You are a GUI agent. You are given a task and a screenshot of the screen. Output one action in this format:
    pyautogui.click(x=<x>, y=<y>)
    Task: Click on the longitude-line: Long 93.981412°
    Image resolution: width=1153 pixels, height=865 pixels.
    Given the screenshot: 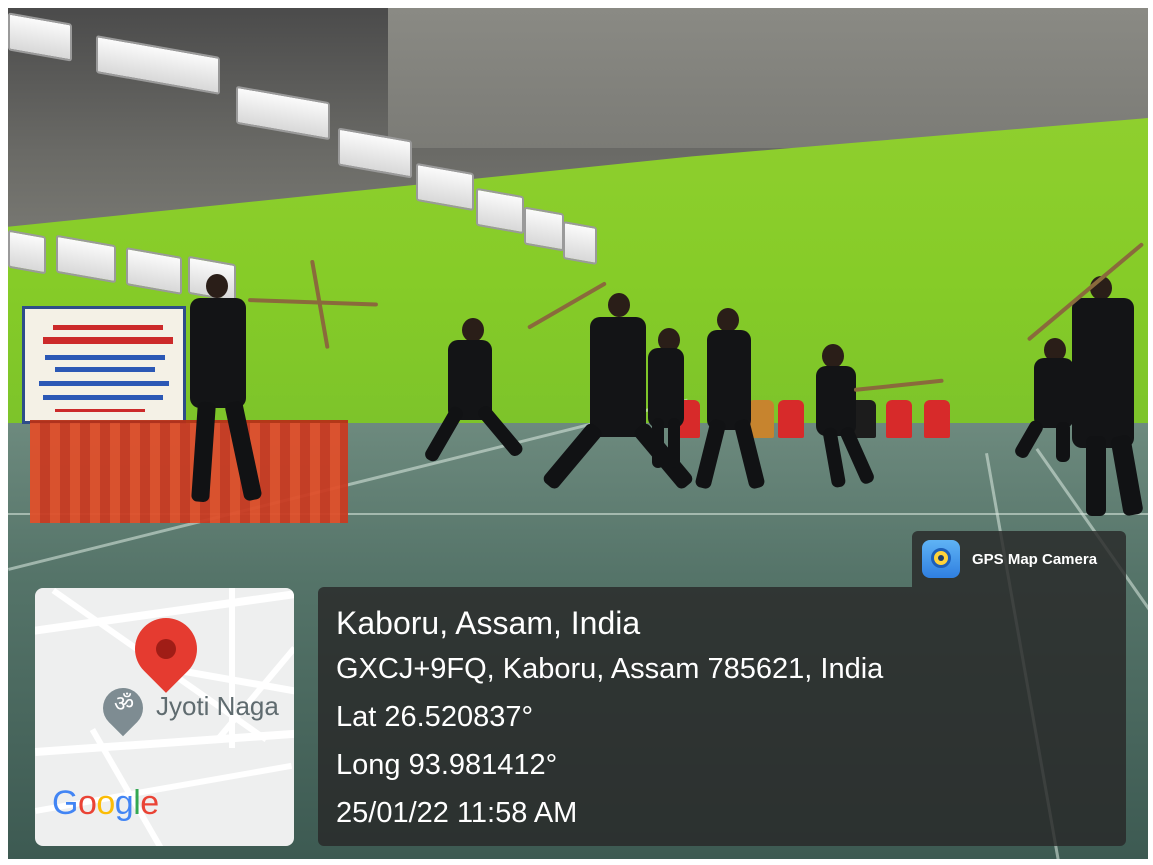 What is the action you would take?
    pyautogui.click(x=447, y=765)
    